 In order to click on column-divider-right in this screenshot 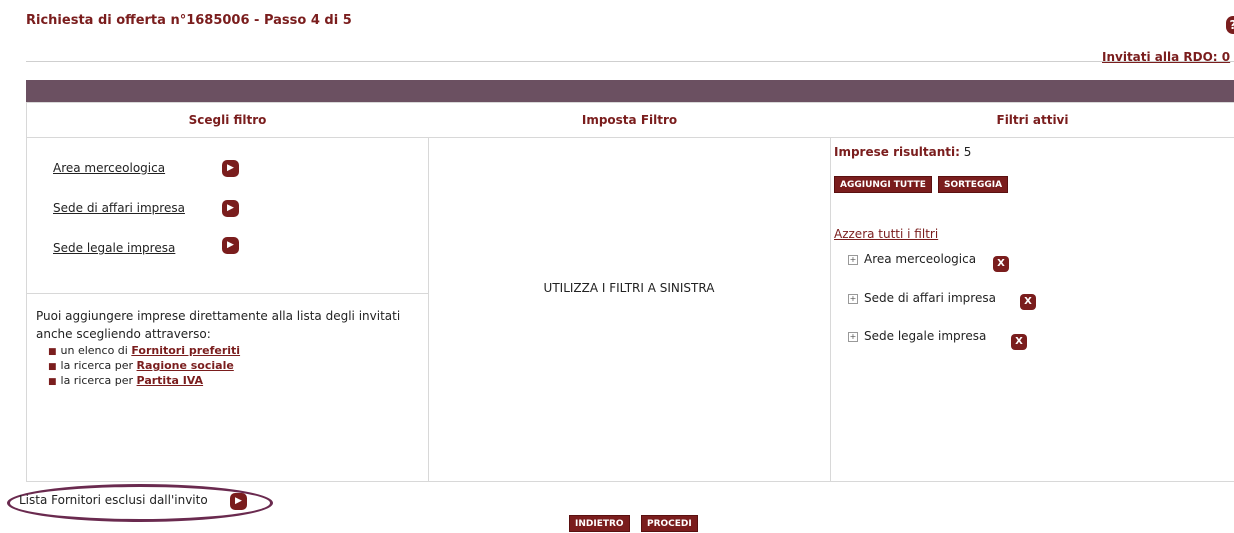, I will do `click(830, 309)`.